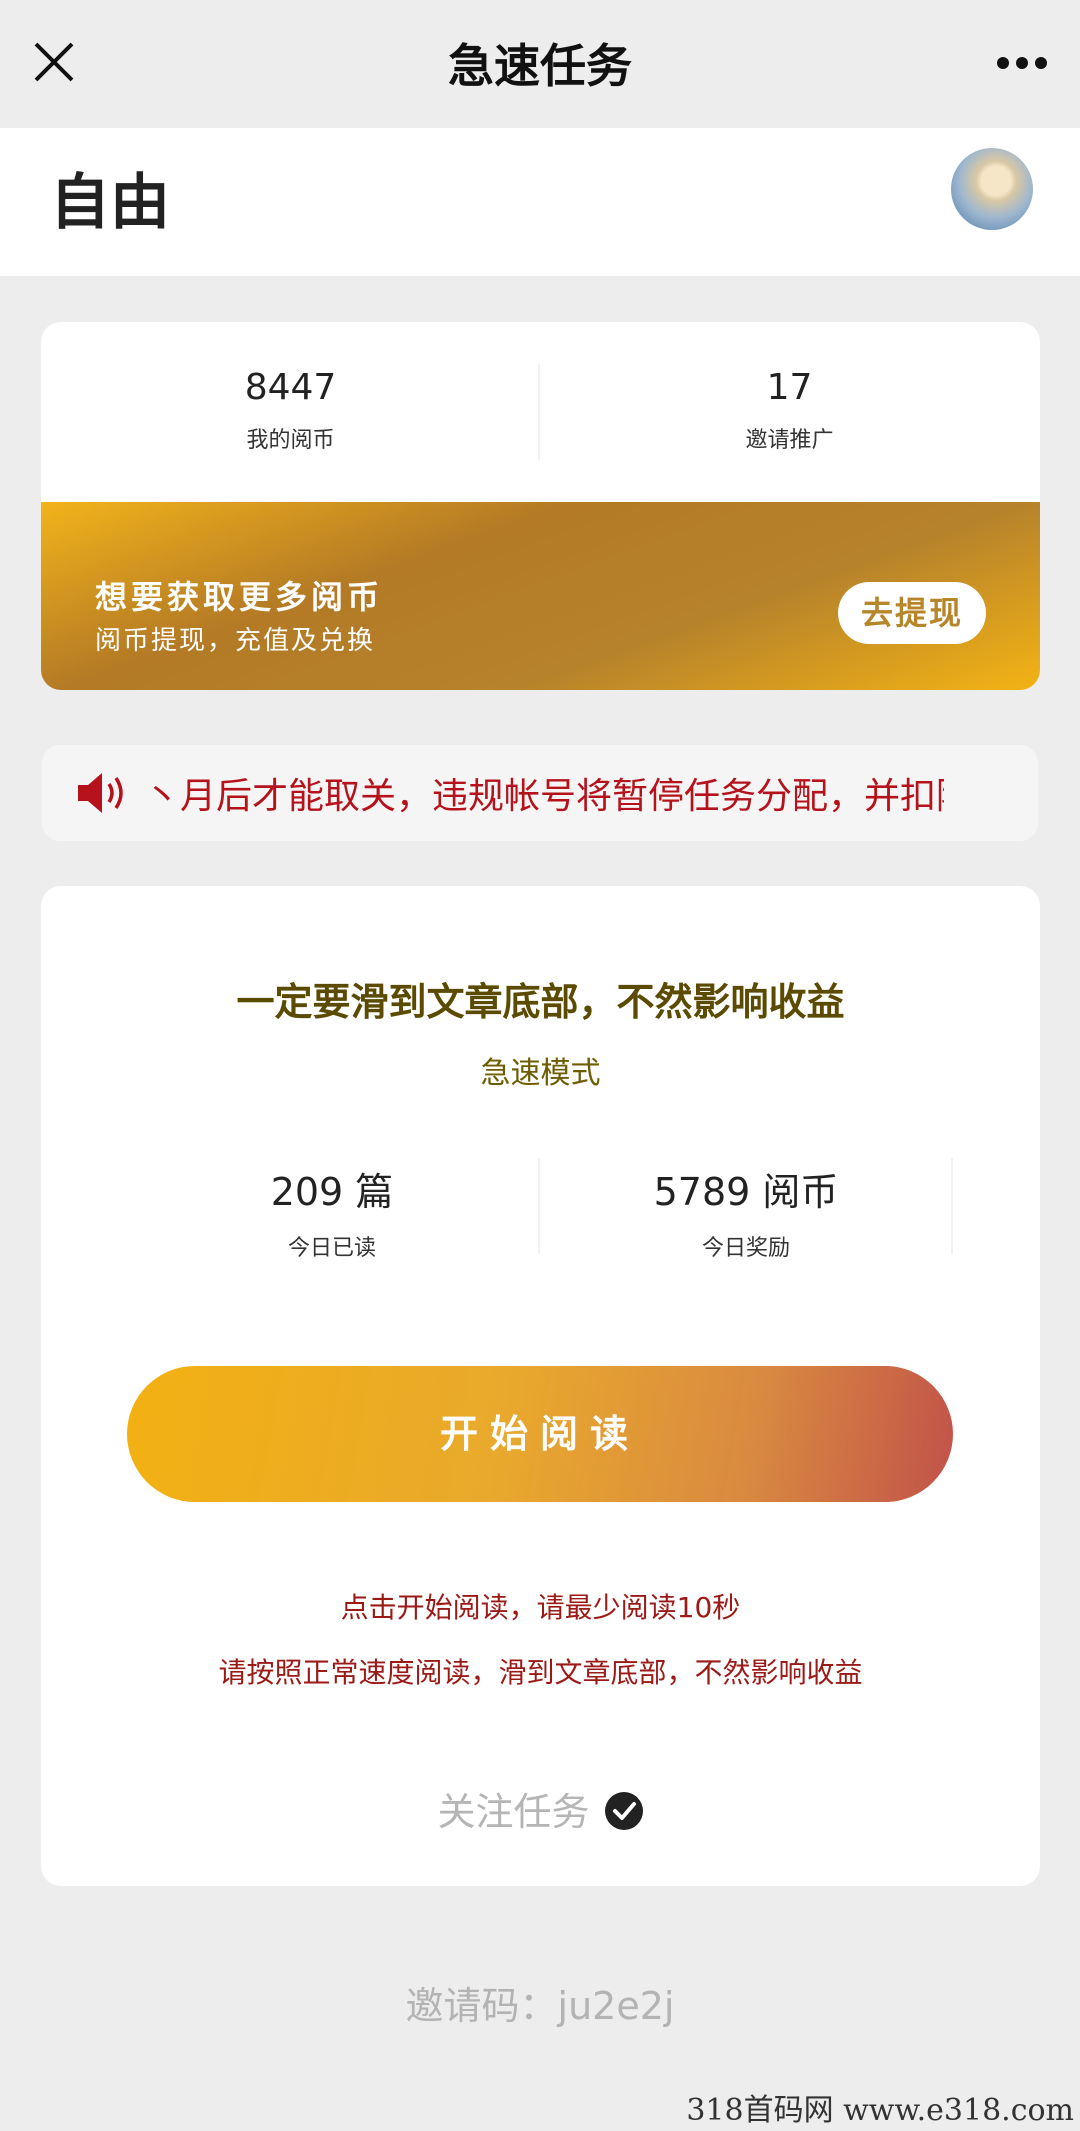 Image resolution: width=1080 pixels, height=2131 pixels. Describe the element at coordinates (540, 1672) in the screenshot. I see `reading-warning: 请按照正常速度阅读，滑到文章底部，不然影响收益` at that location.